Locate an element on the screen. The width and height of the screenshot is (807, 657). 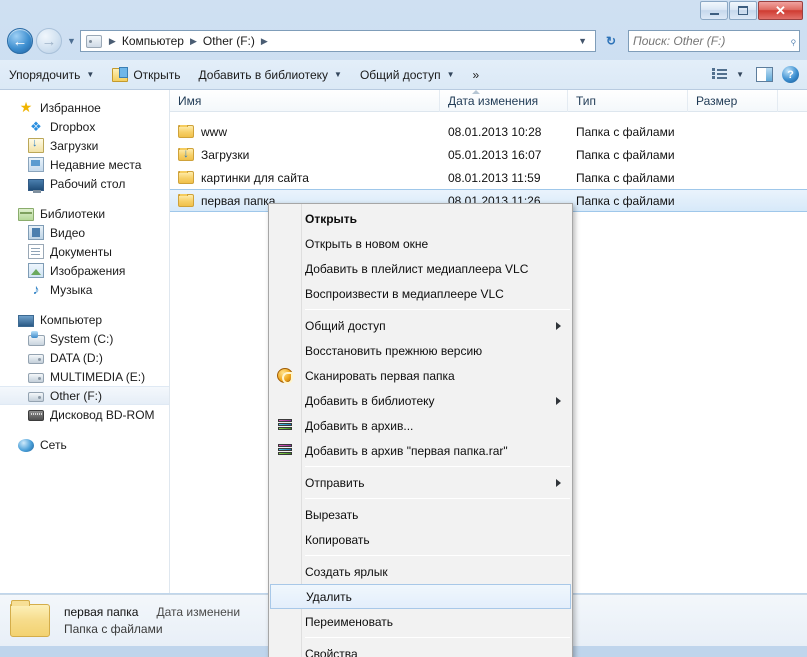
sidebar-item-pictures: Изображения is located at coordinates (84, 270).